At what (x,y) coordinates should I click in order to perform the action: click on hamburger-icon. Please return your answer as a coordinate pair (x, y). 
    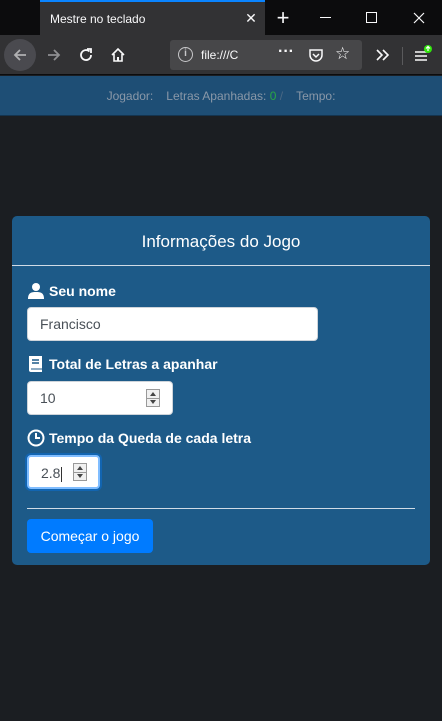
    Looking at the image, I should click on (423, 53).